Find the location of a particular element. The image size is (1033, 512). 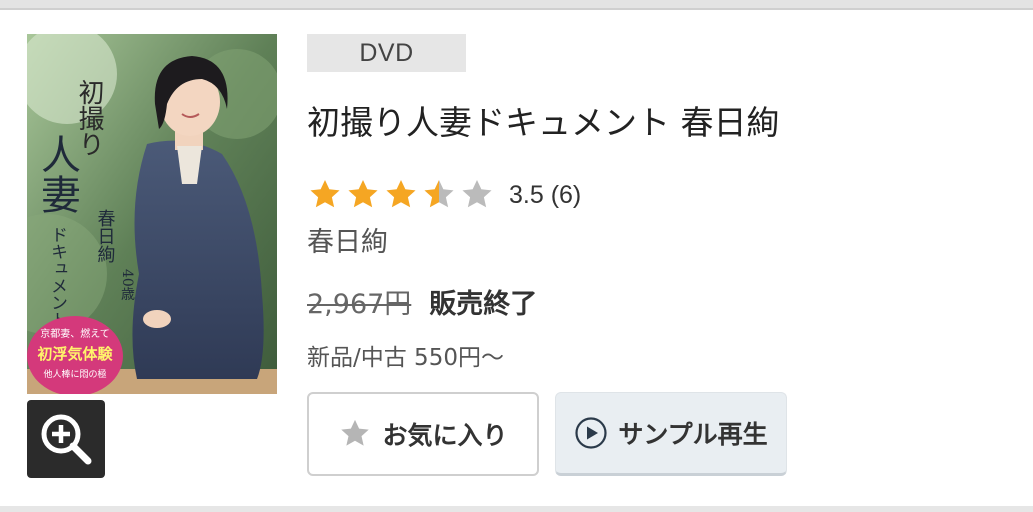

favorite-label: お気に入り is located at coordinates (445, 435).